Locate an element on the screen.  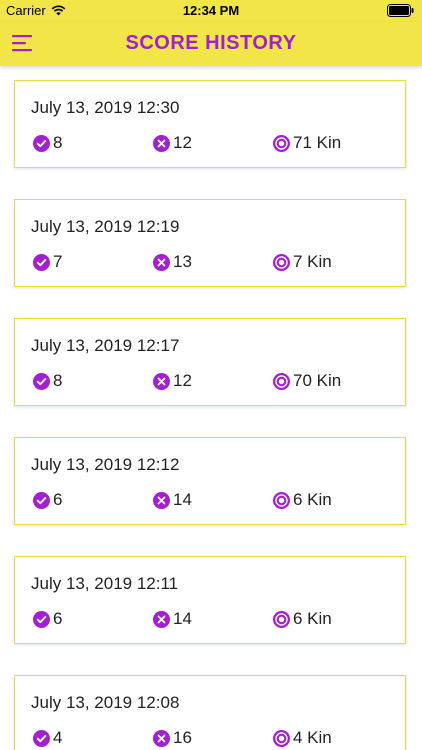
wrong-count: 13 is located at coordinates (172, 262).